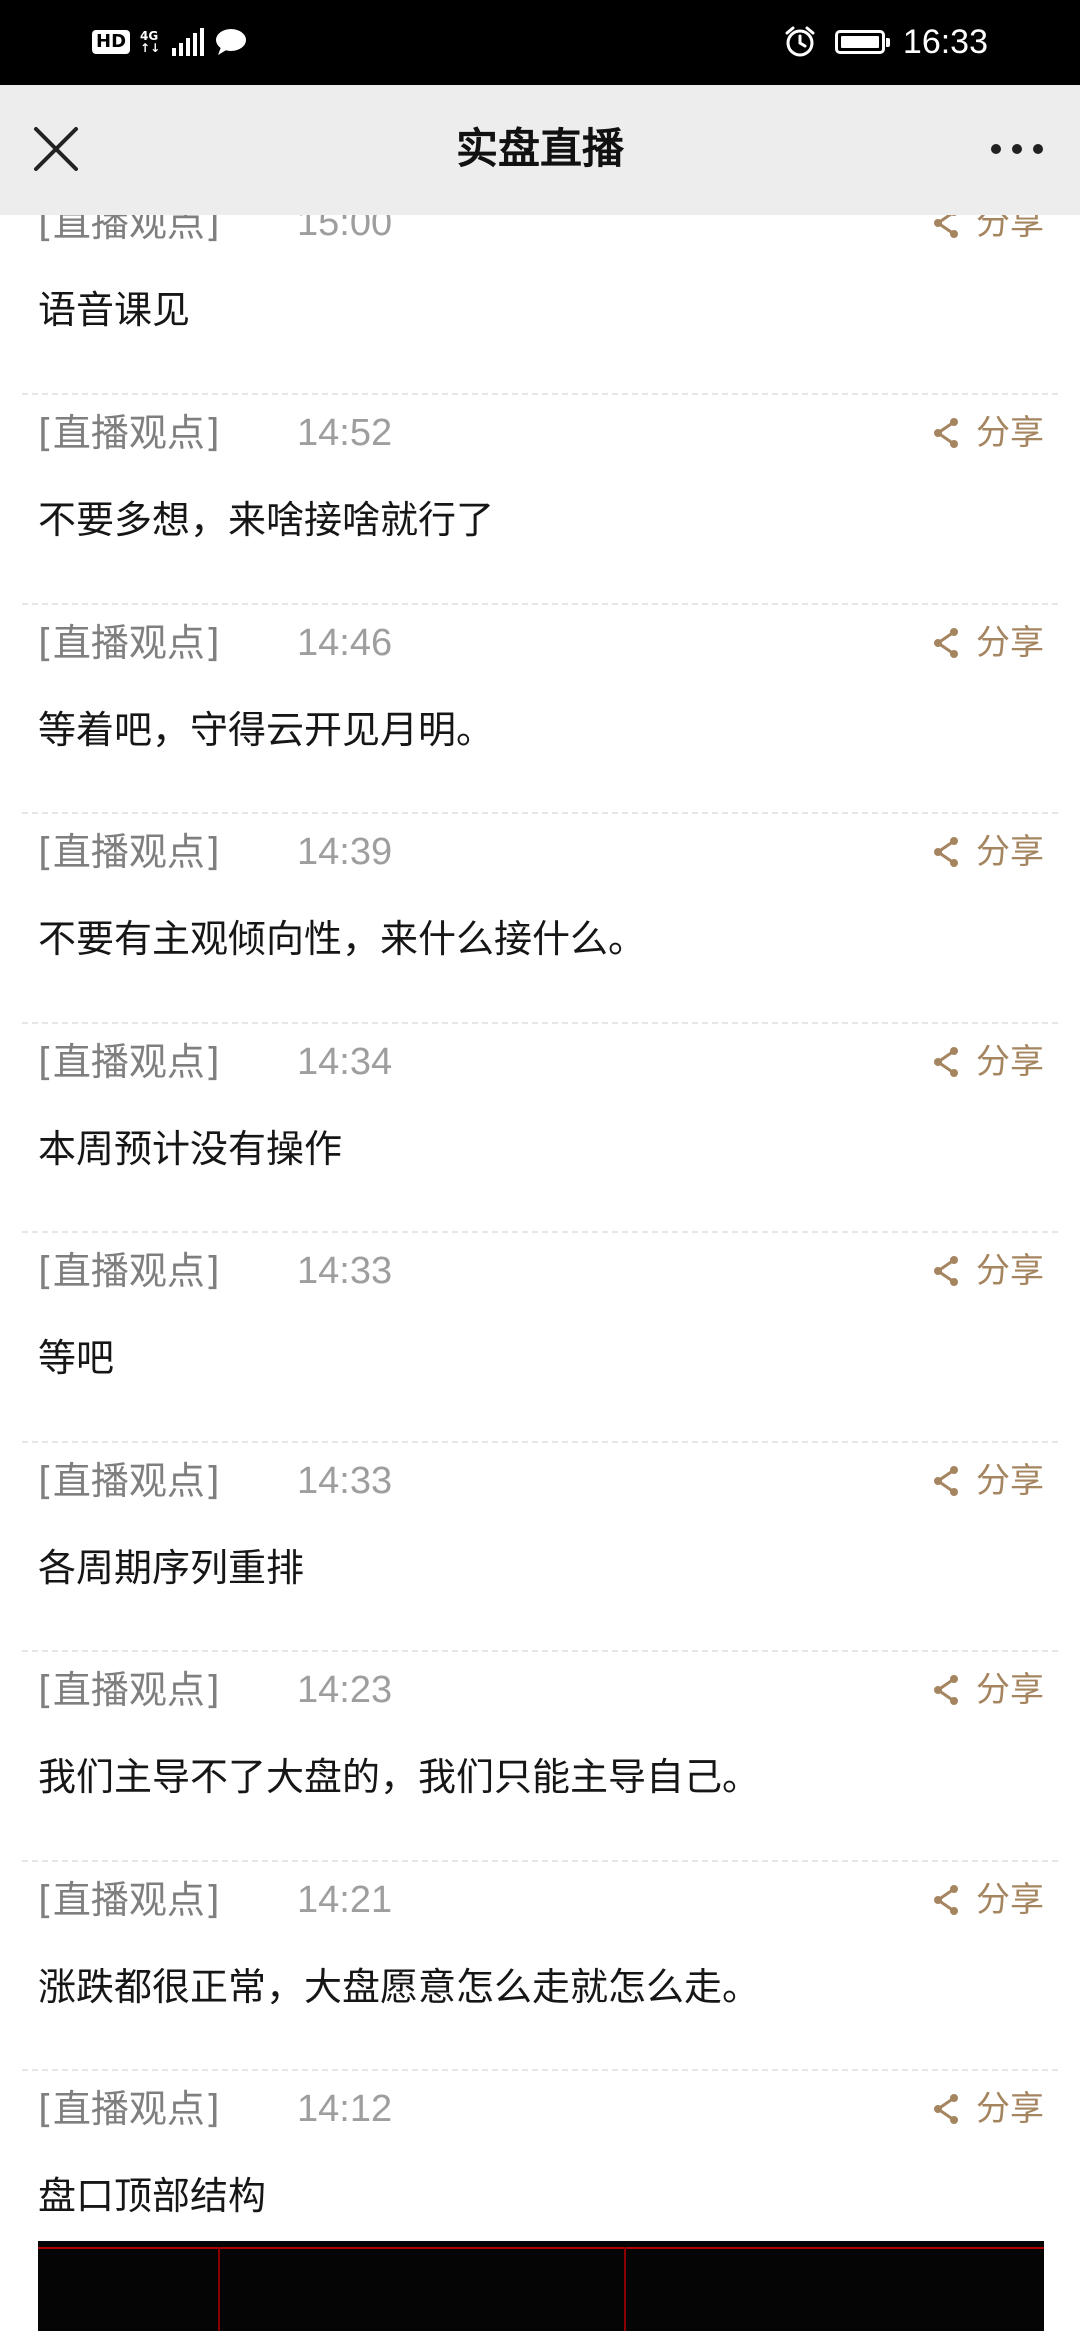 The image size is (1080, 2340). Describe the element at coordinates (150, 48) in the screenshot. I see `network-activity-arrows: ↑↓` at that location.